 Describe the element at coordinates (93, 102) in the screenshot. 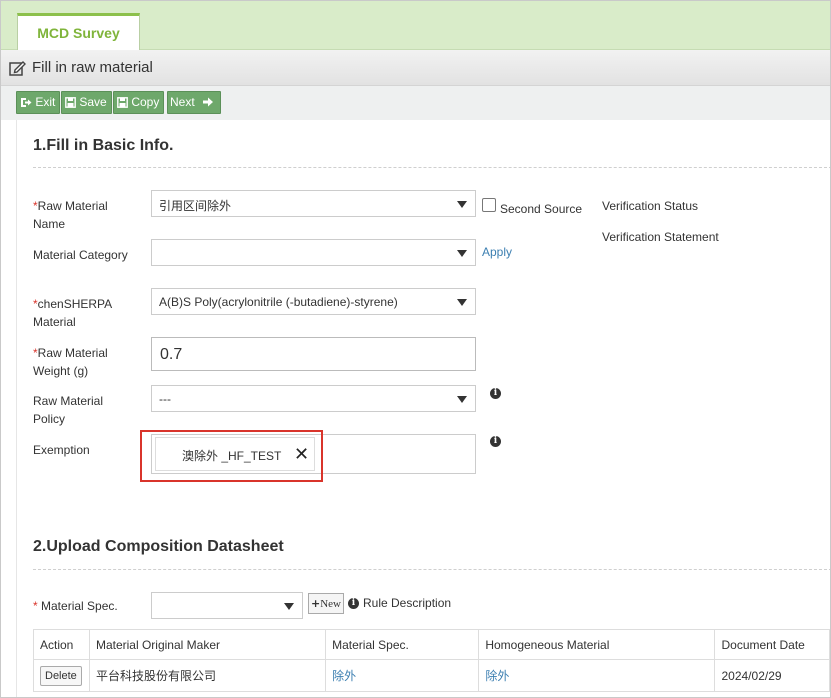

I see `save-label: Save` at that location.